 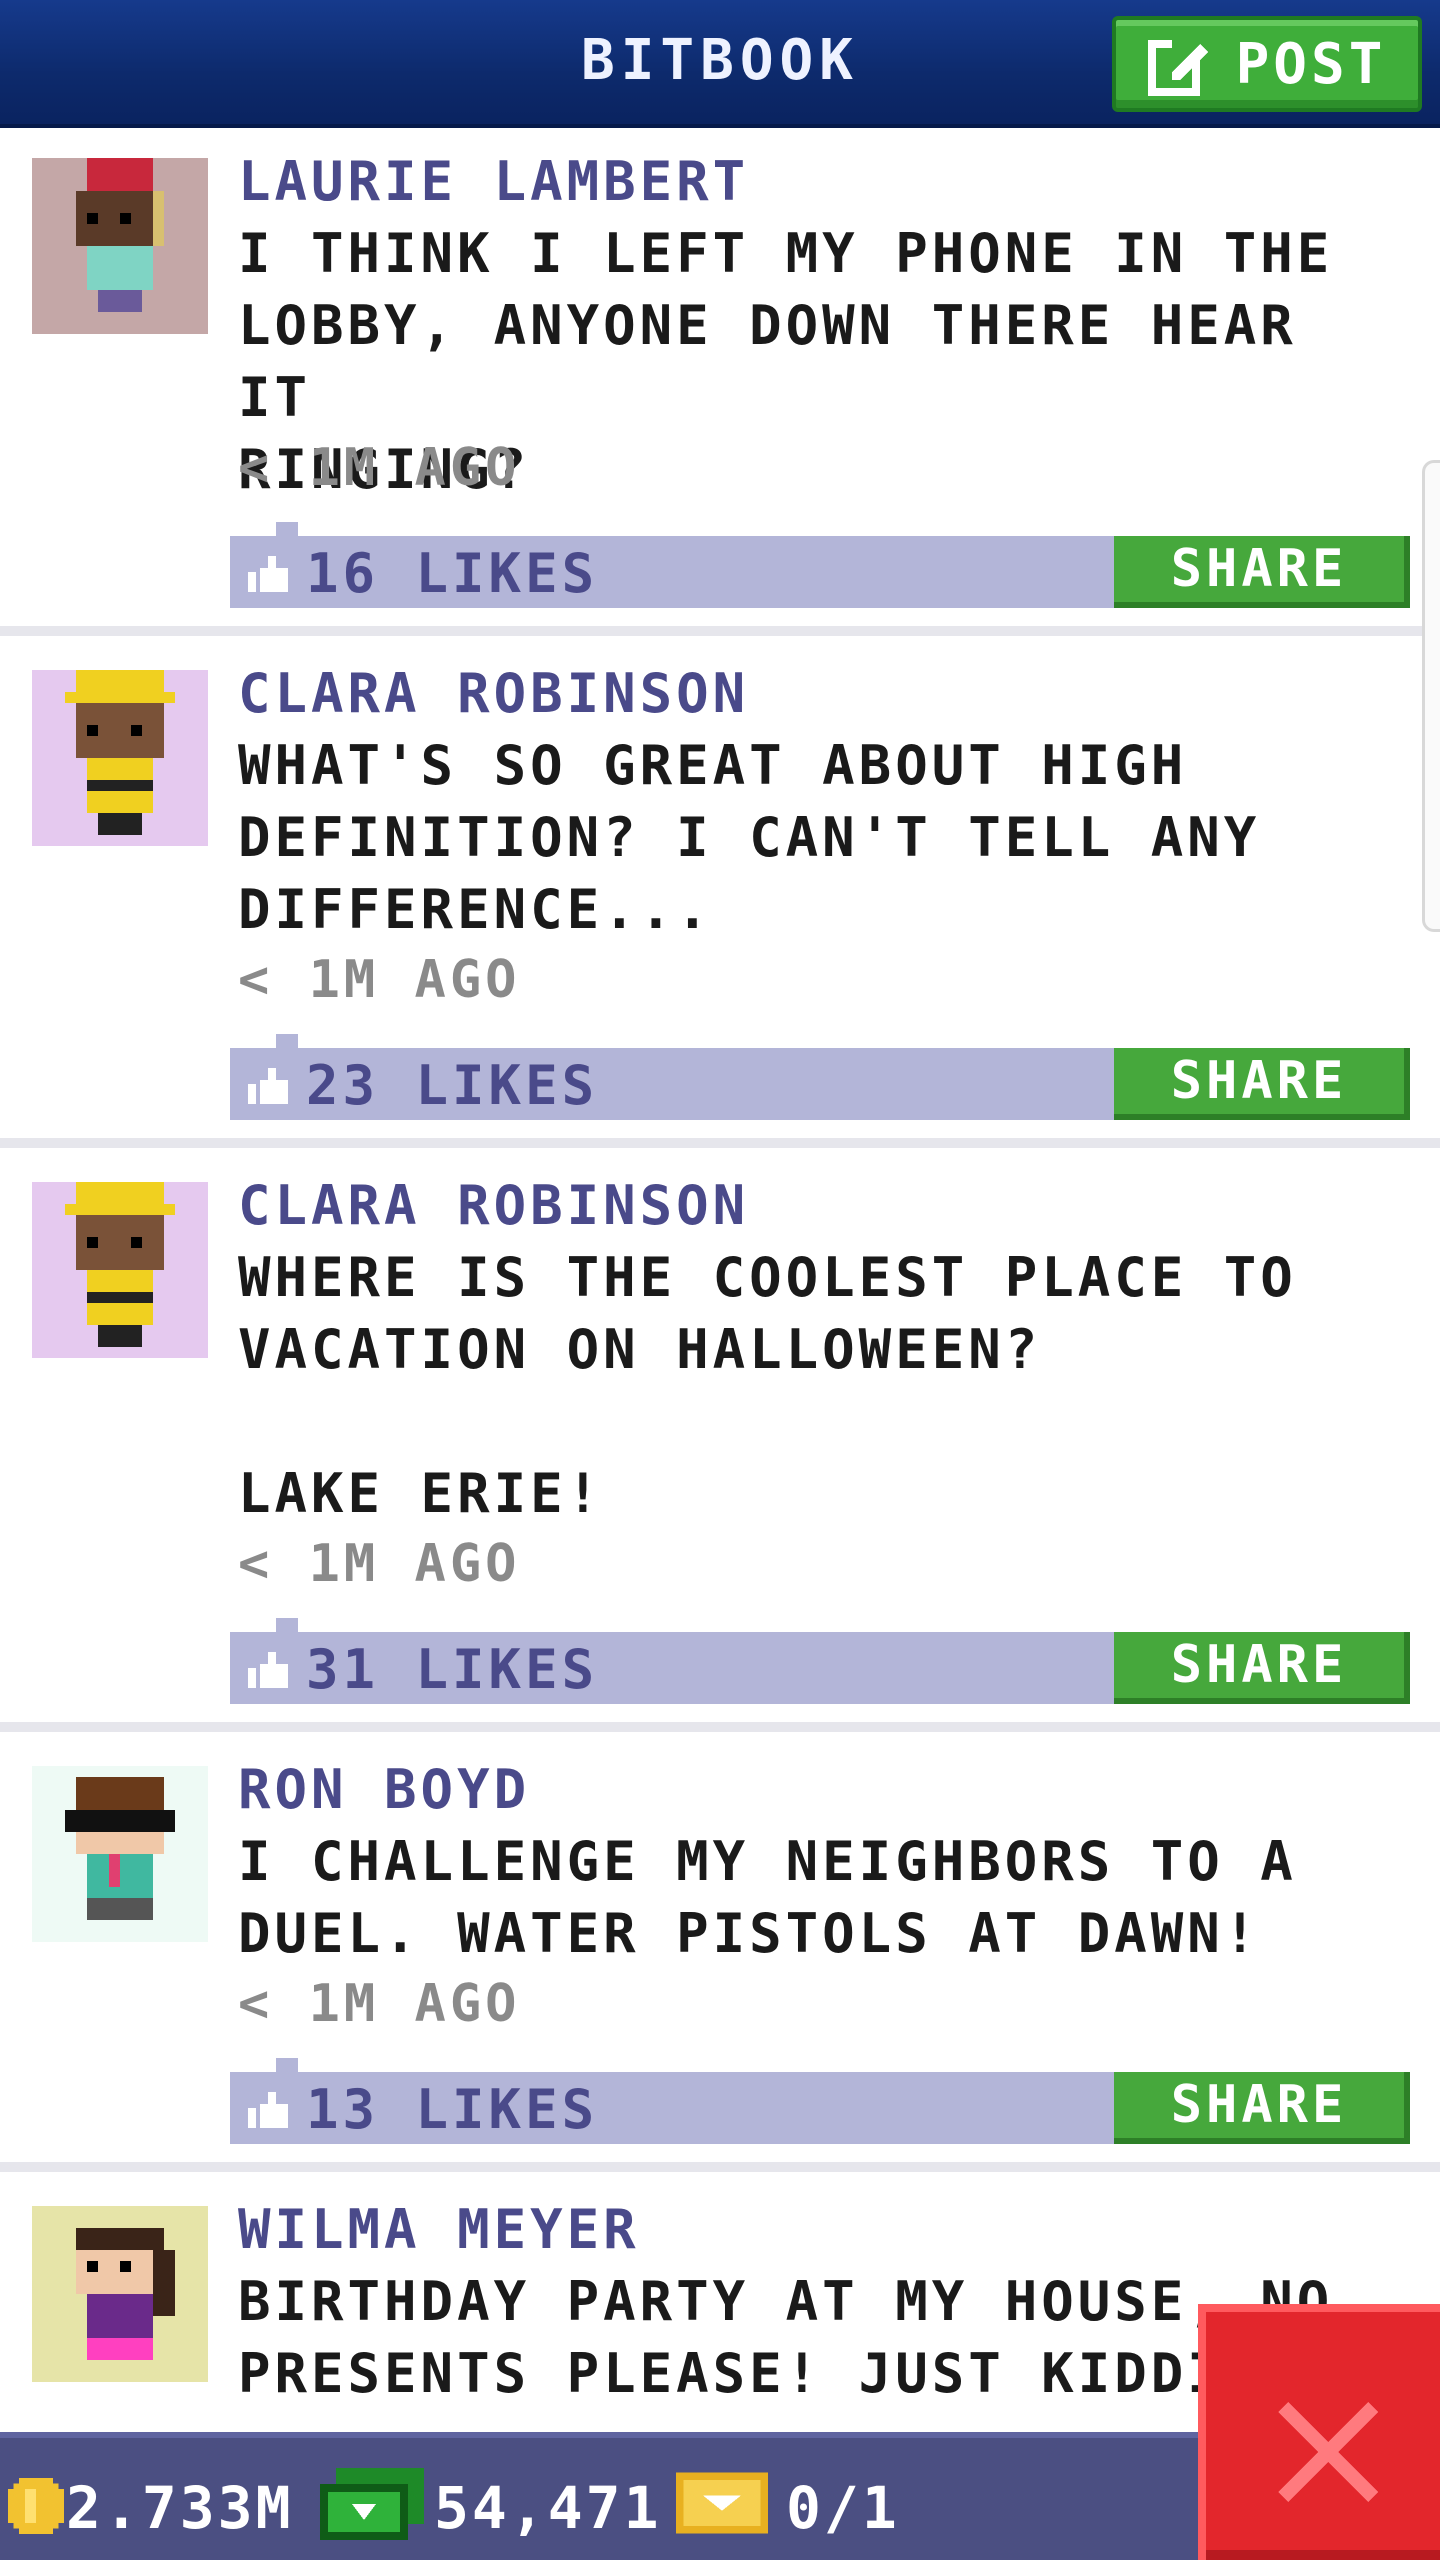 I want to click on edit-icon, so click(x=1177, y=66).